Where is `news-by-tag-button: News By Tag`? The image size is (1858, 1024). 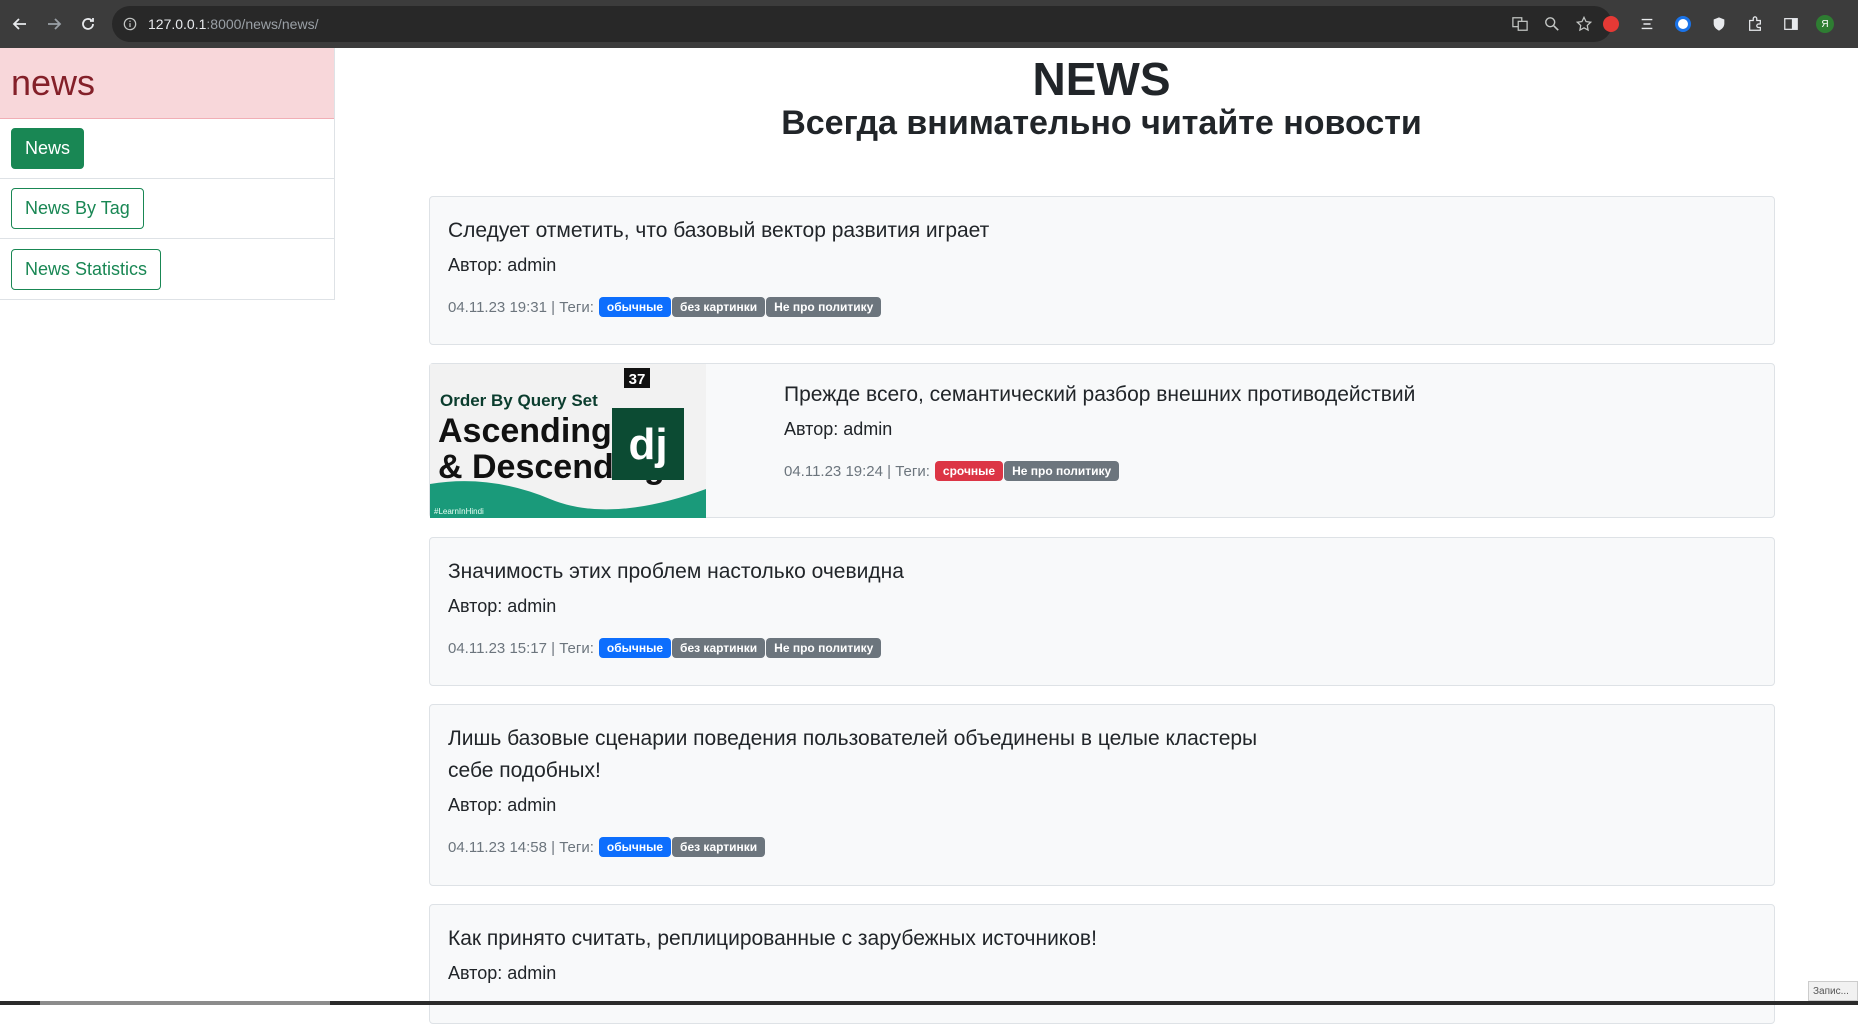
news-by-tag-button: News By Tag is located at coordinates (77, 208).